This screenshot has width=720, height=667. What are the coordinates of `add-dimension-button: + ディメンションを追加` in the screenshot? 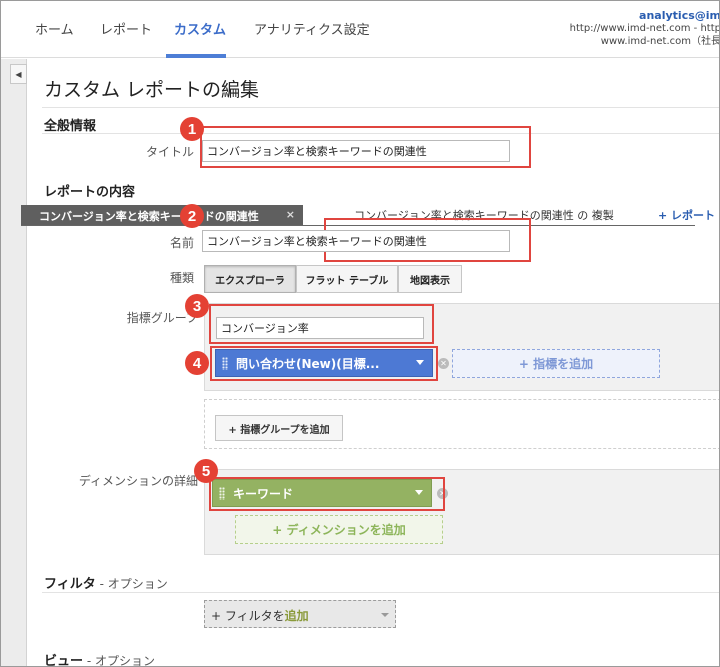 It's located at (339, 529).